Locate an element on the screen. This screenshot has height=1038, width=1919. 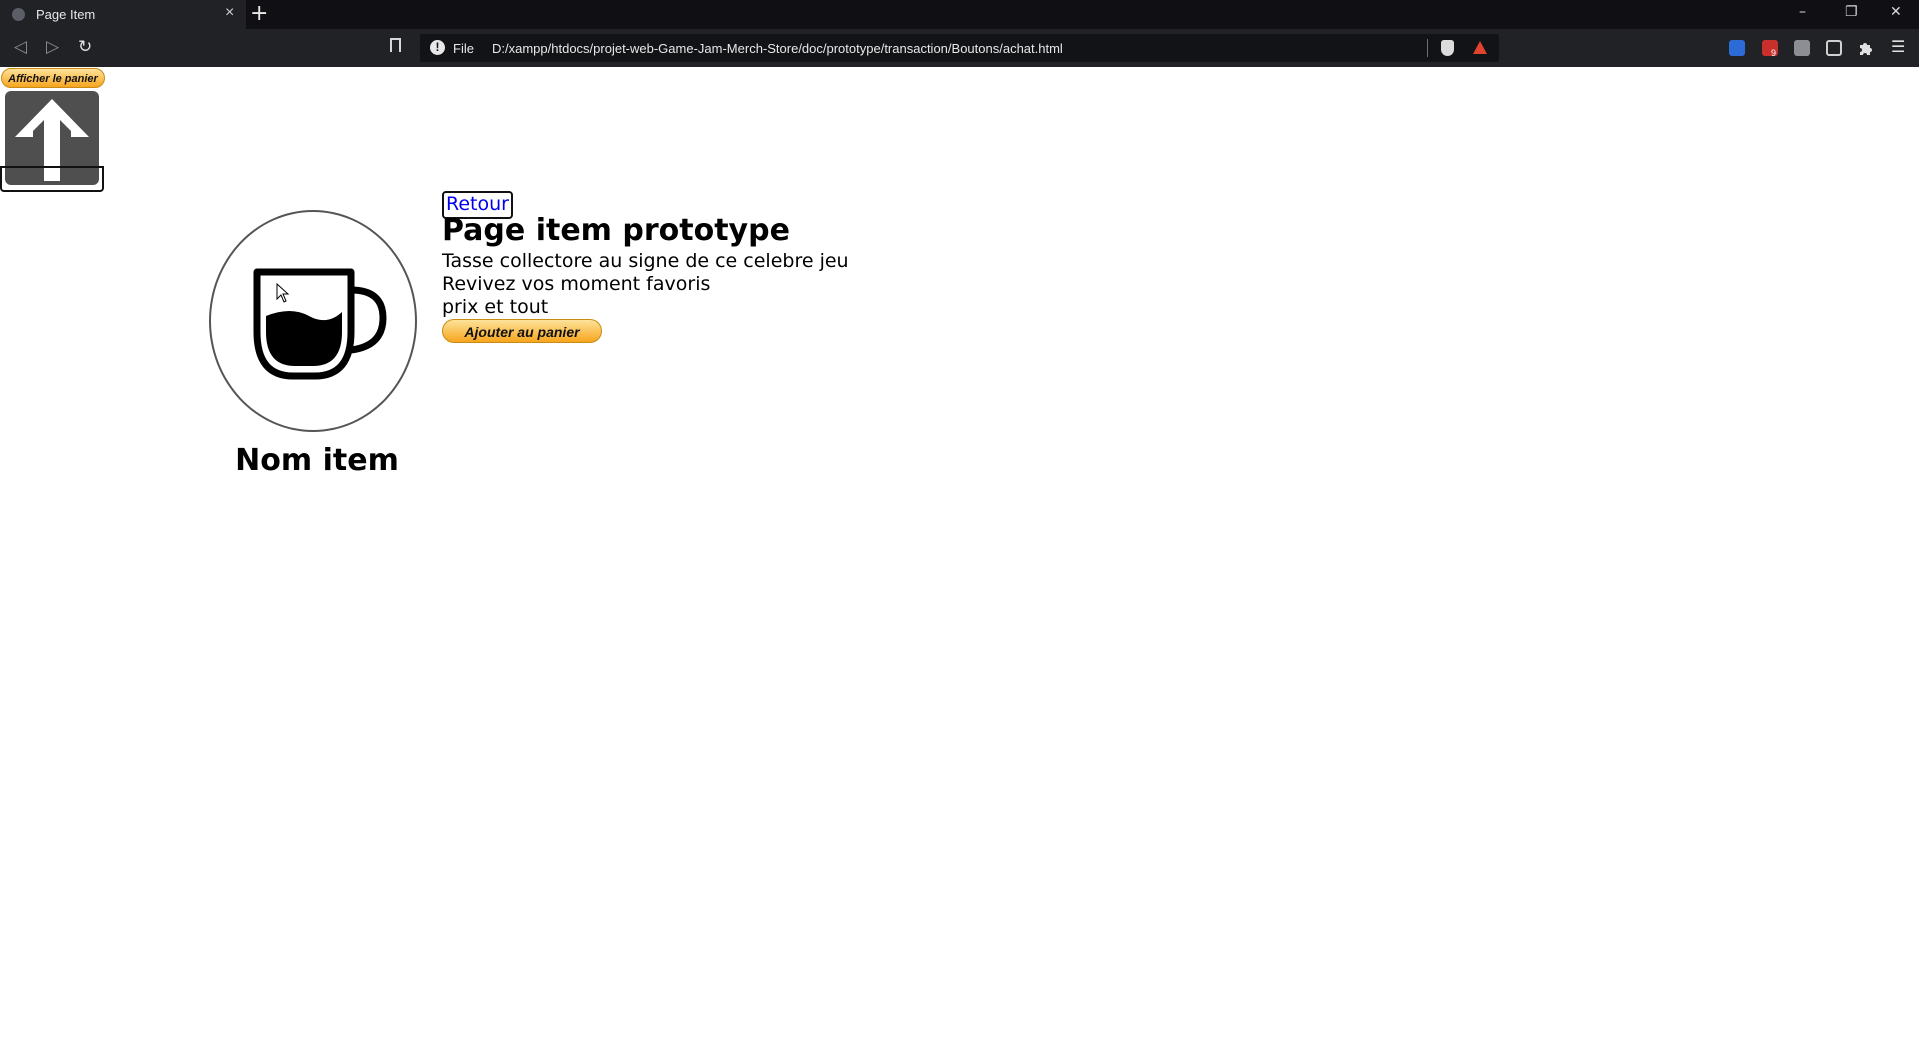
page-title: Page item prototype is located at coordinates (616, 230).